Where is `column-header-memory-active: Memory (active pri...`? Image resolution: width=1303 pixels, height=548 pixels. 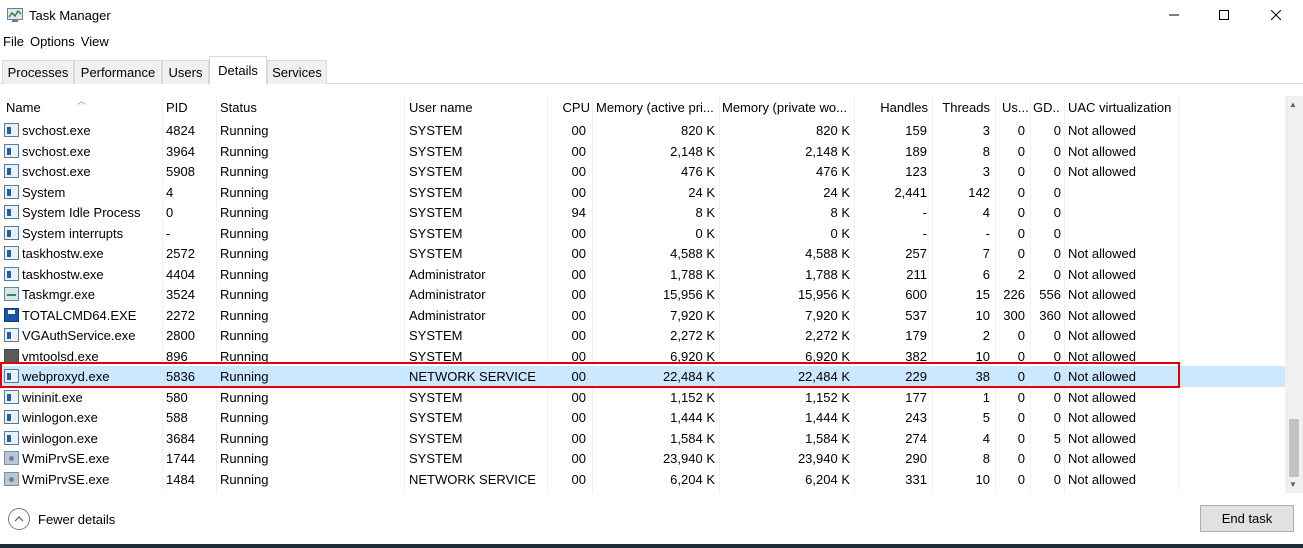 column-header-memory-active: Memory (active pri... is located at coordinates (657, 110).